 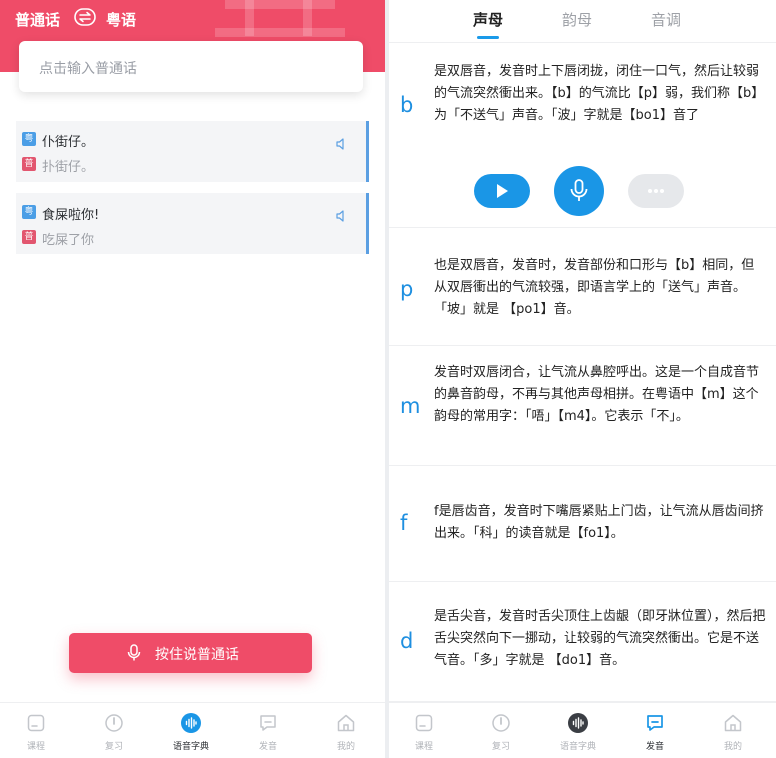 What do you see at coordinates (407, 641) in the screenshot?
I see `initial-letter: d` at bounding box center [407, 641].